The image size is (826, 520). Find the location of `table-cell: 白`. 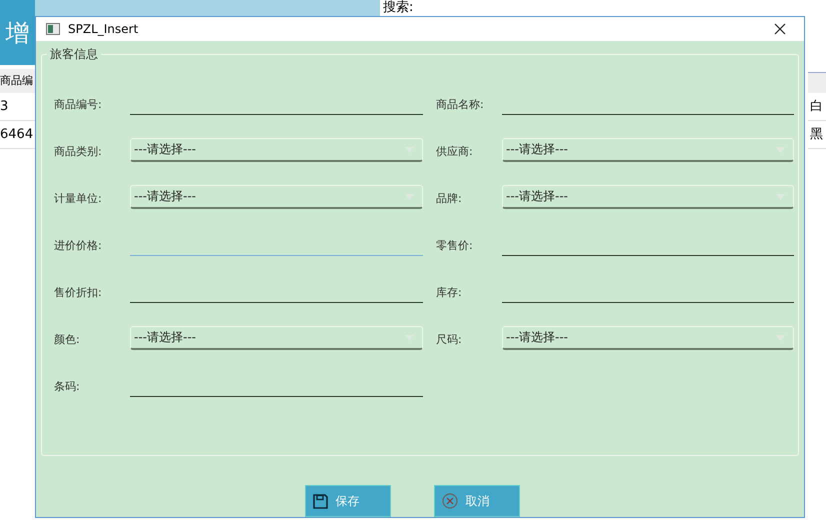

table-cell: 白 is located at coordinates (817, 107).